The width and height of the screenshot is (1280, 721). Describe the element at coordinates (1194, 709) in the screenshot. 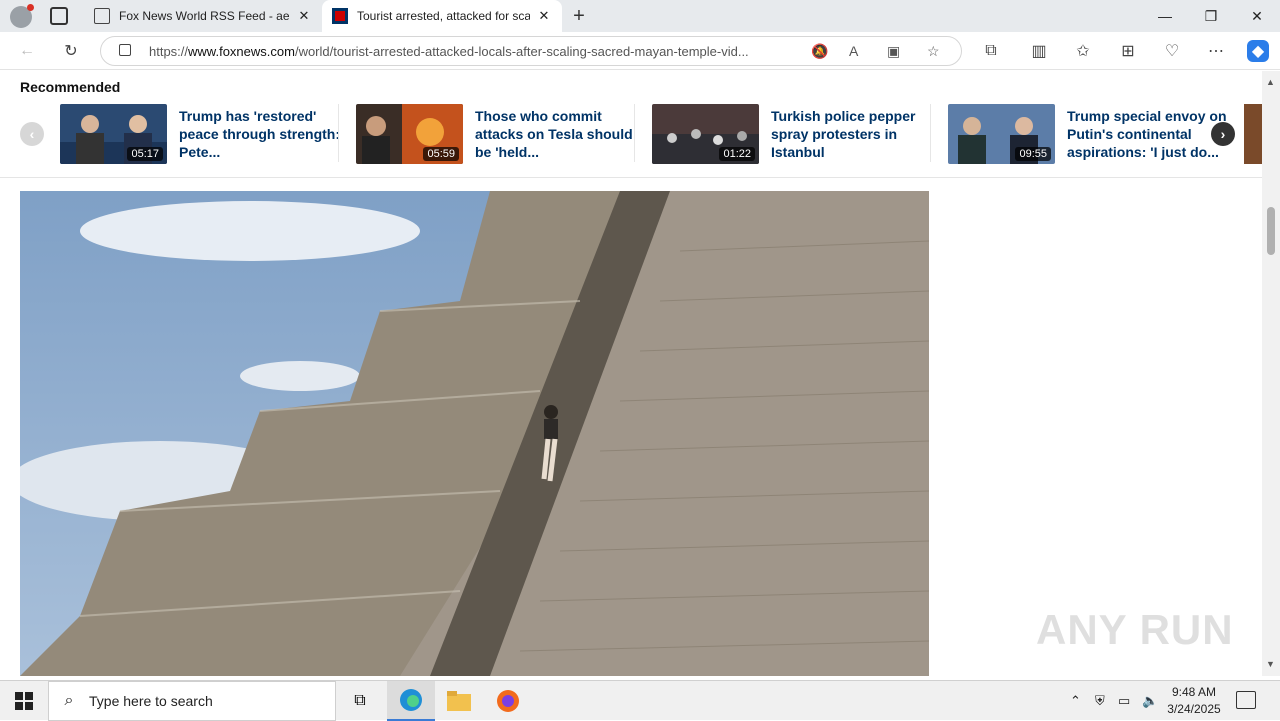

I see `clock-date: 3/24/2025` at that location.